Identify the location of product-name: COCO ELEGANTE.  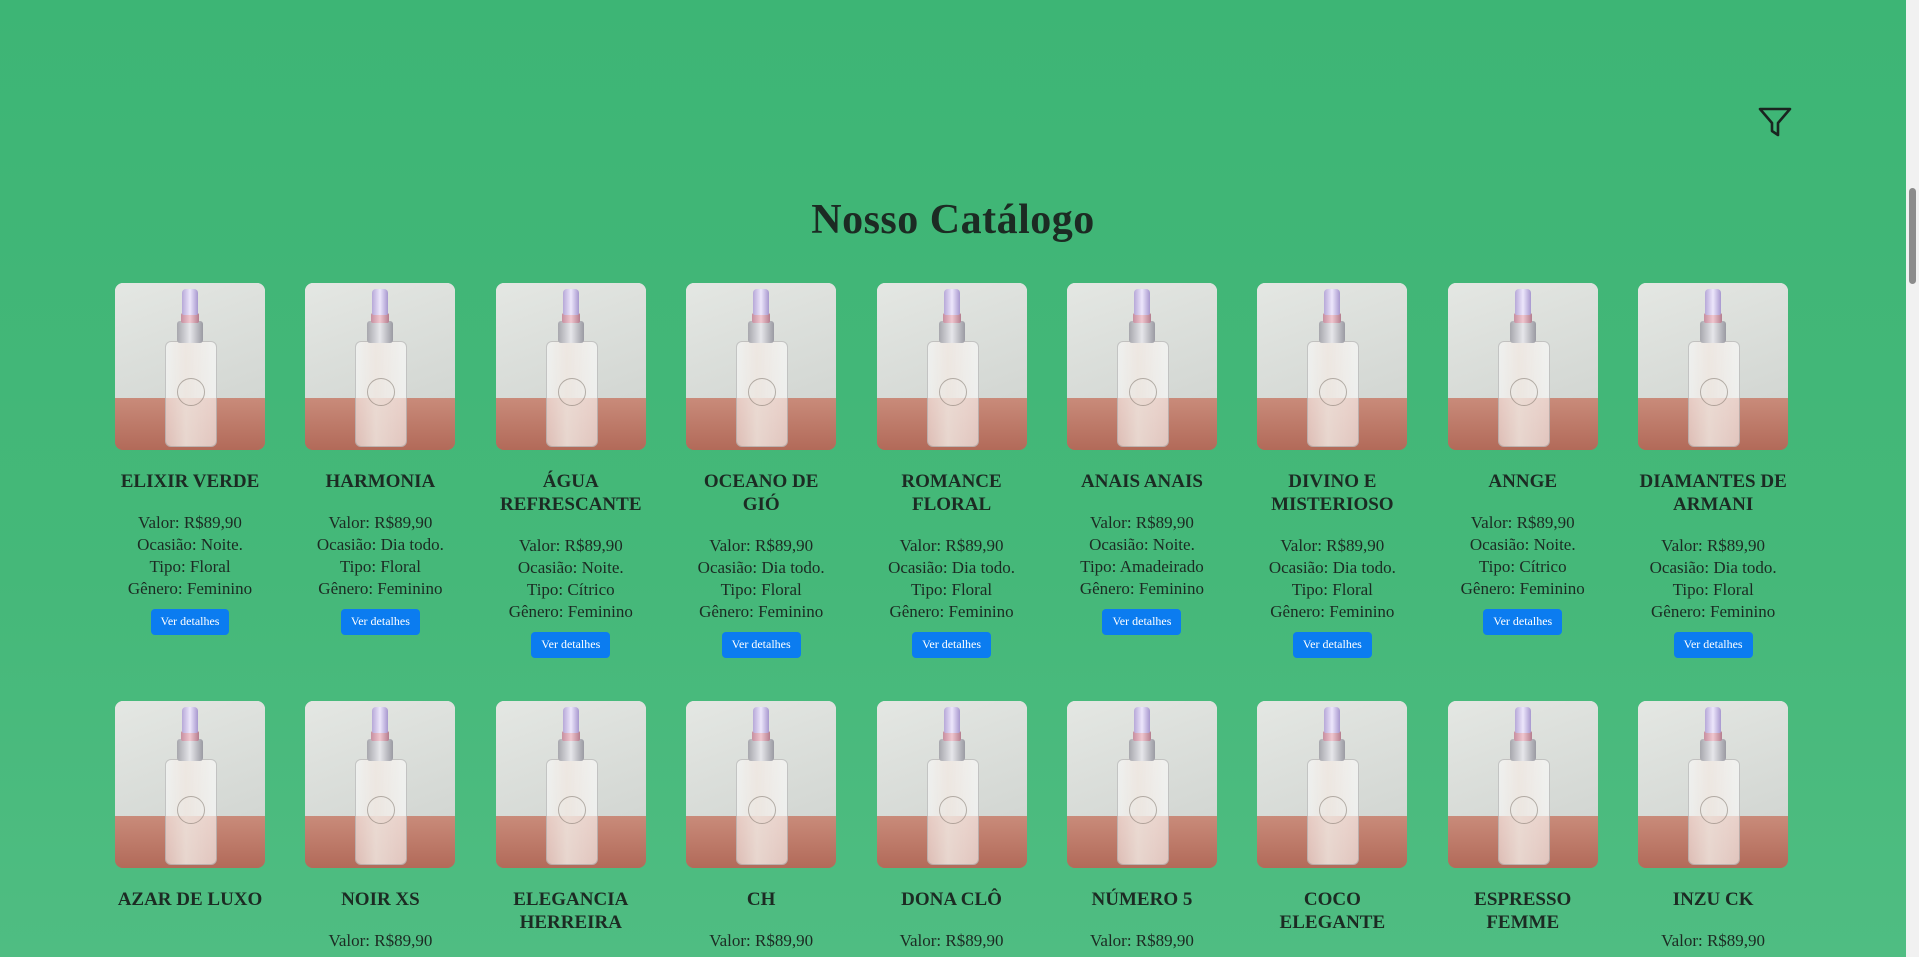
(1332, 911).